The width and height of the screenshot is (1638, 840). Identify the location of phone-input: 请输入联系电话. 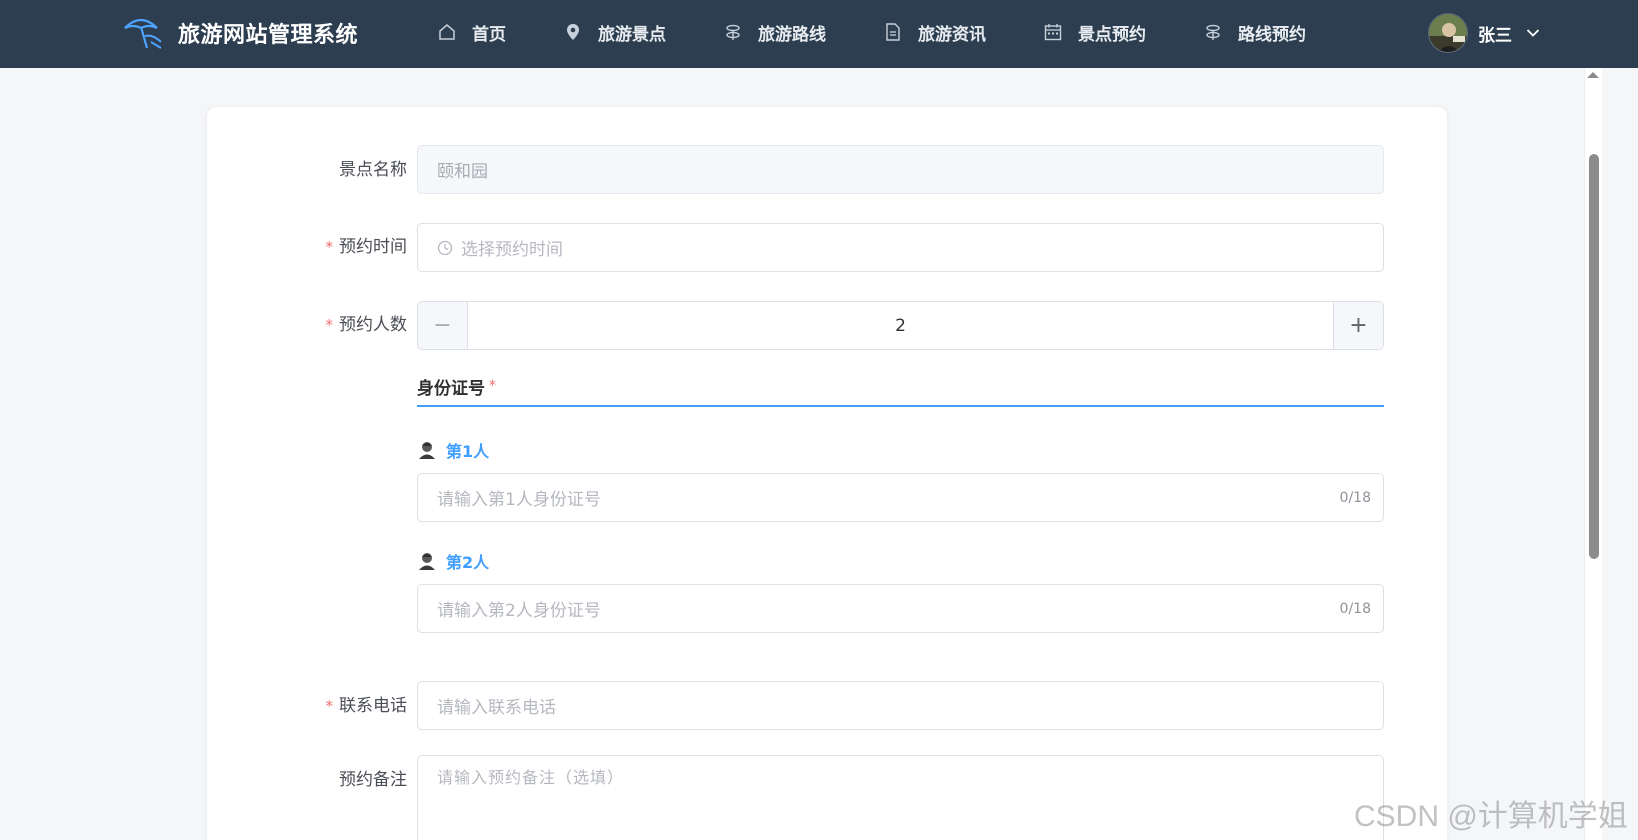
(900, 705).